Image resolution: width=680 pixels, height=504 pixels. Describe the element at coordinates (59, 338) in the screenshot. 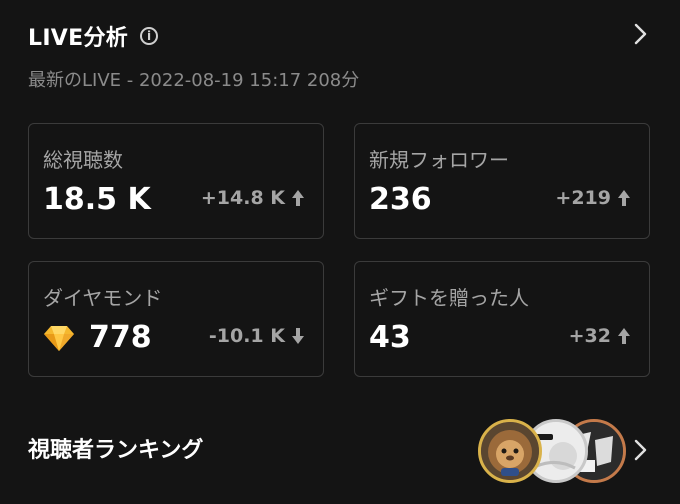

I see `diamond-icon` at that location.